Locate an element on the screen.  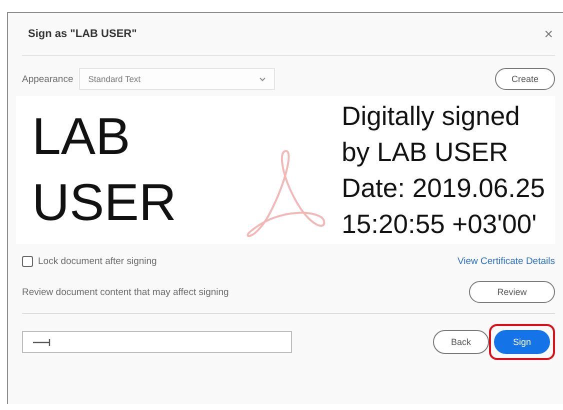
review-text: Review document content that may affect signing is located at coordinates (125, 292).